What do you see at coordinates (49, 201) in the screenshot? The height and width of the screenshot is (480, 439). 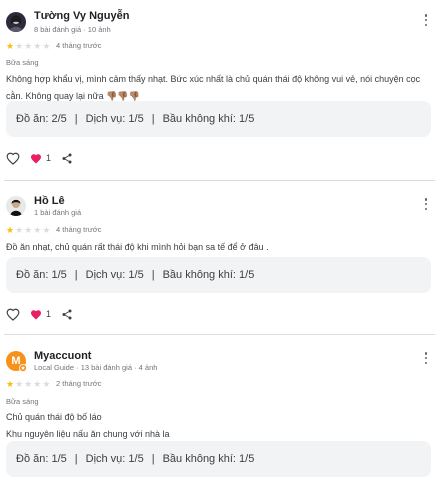 I see `reviewer-name: Hồ Lê` at bounding box center [49, 201].